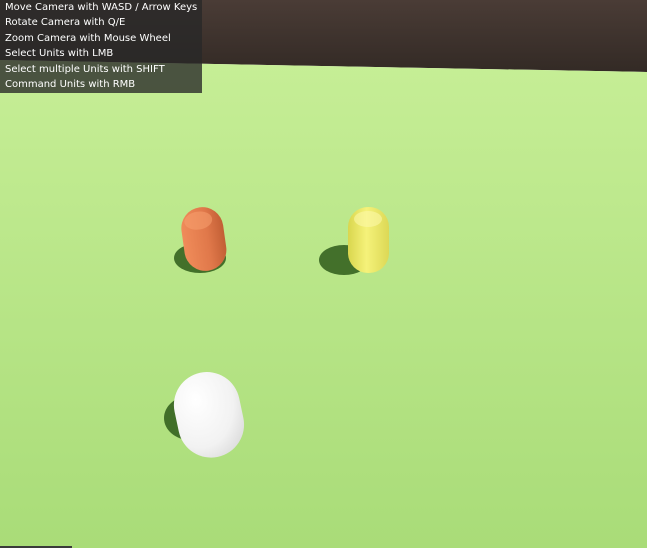  What do you see at coordinates (70, 85) in the screenshot?
I see `hint-command-units: Command Units with RMB` at bounding box center [70, 85].